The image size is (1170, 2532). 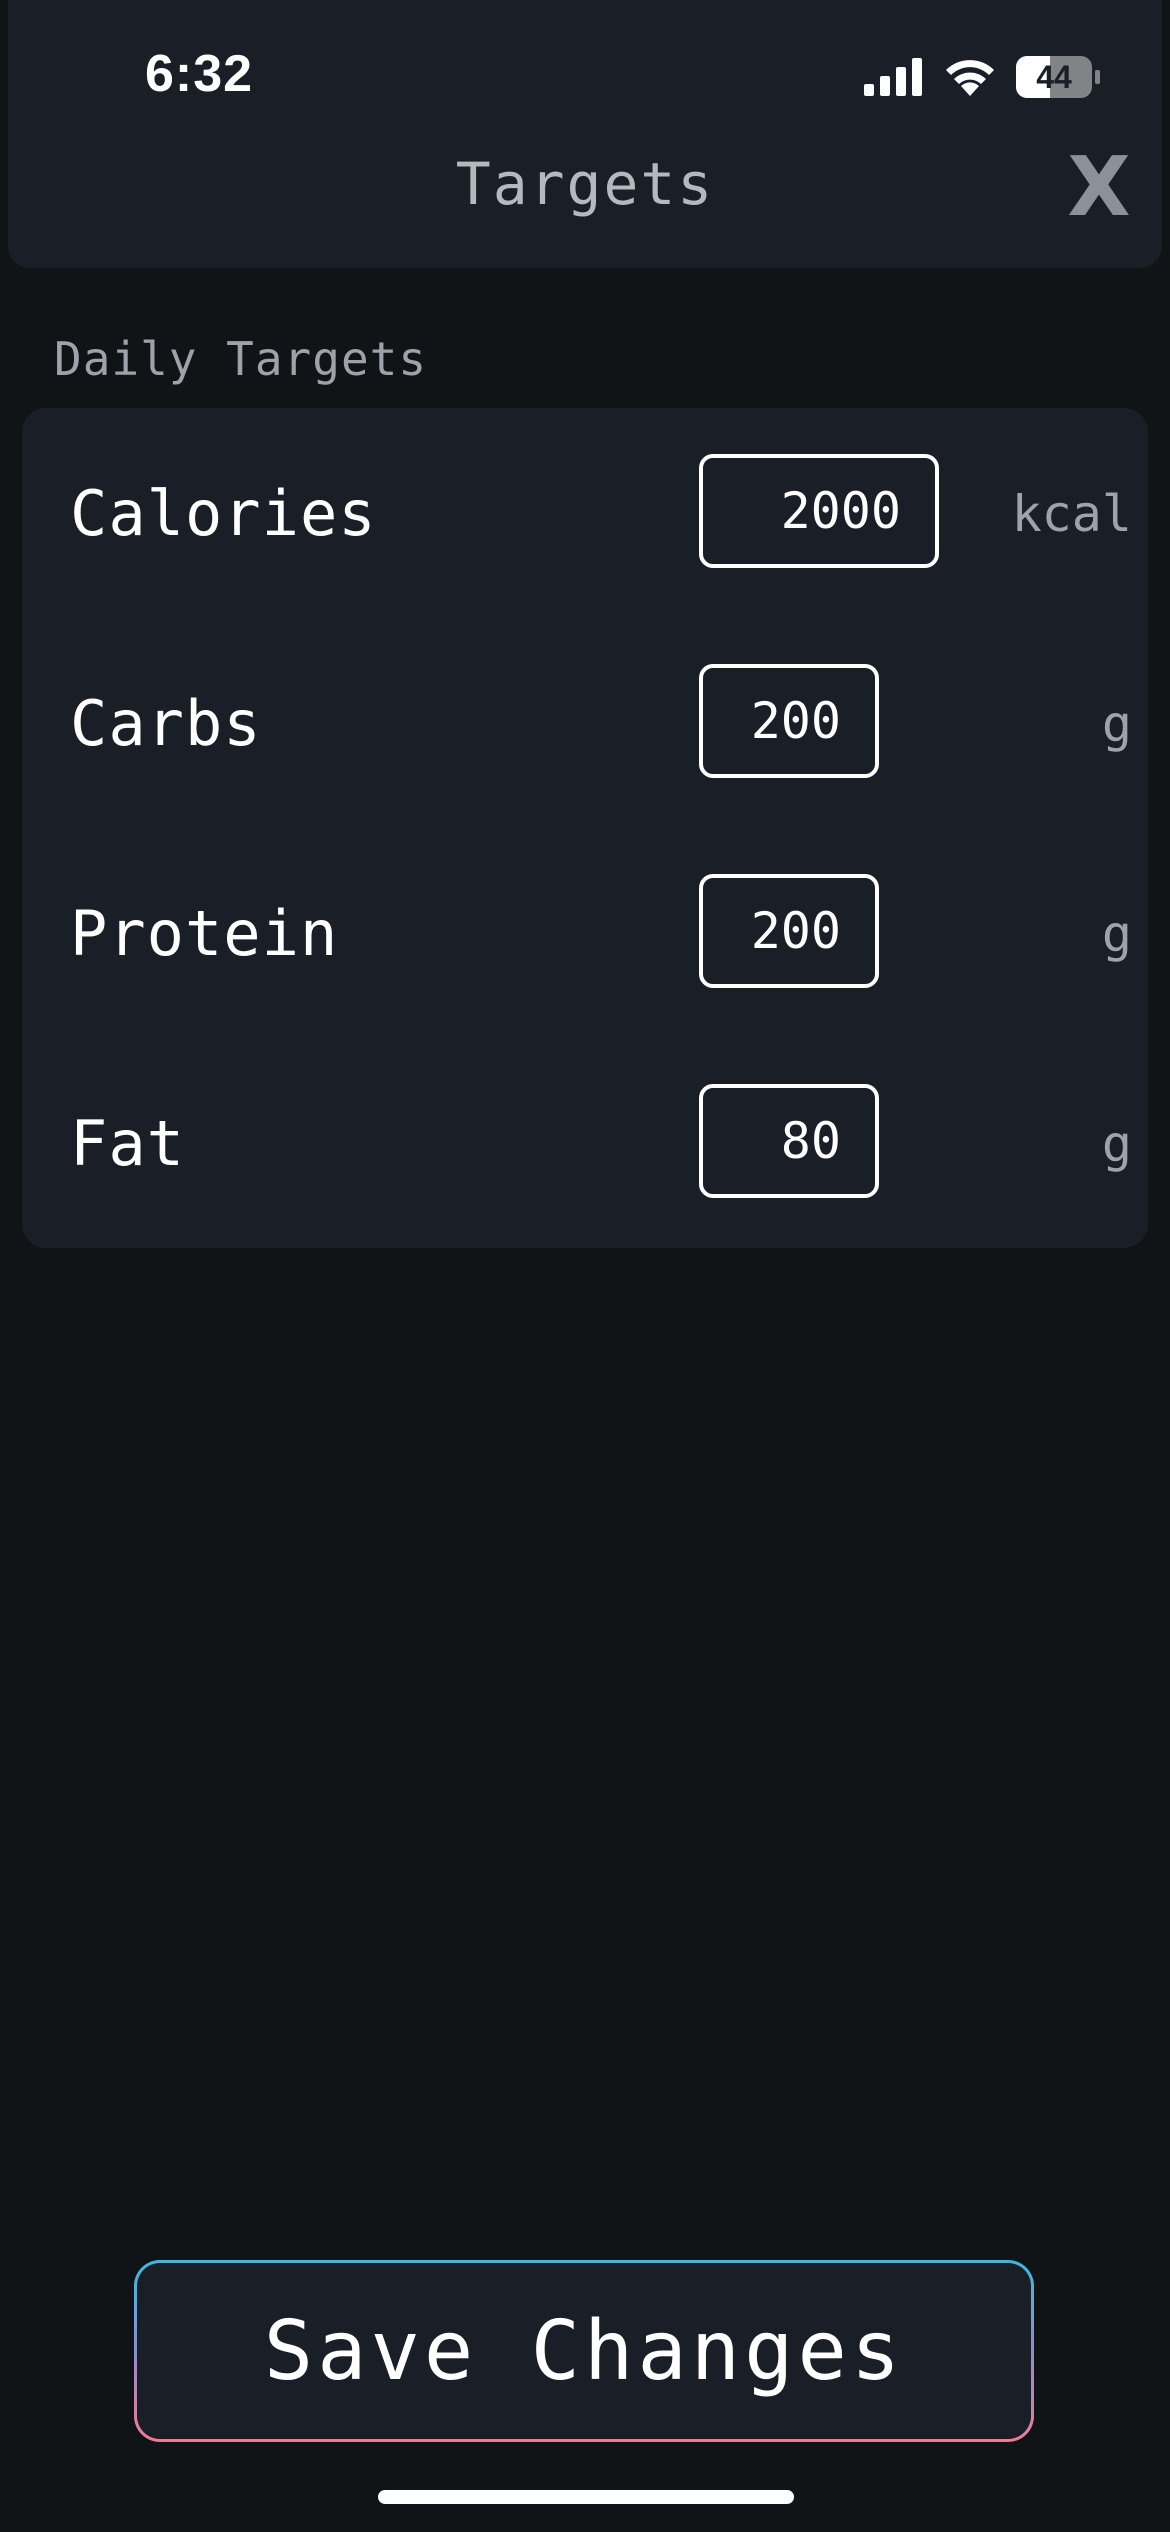 I want to click on save-changes-button: Save Changes, so click(x=584, y=2351).